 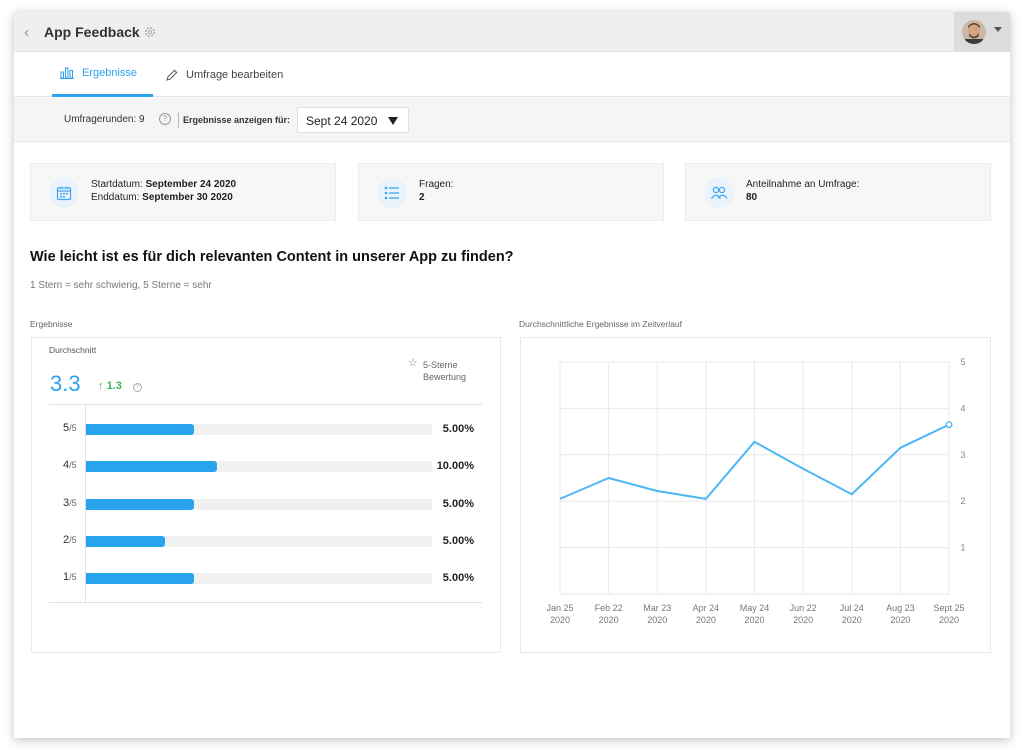 What do you see at coordinates (73, 350) in the screenshot?
I see `average-label: Durchschnitt` at bounding box center [73, 350].